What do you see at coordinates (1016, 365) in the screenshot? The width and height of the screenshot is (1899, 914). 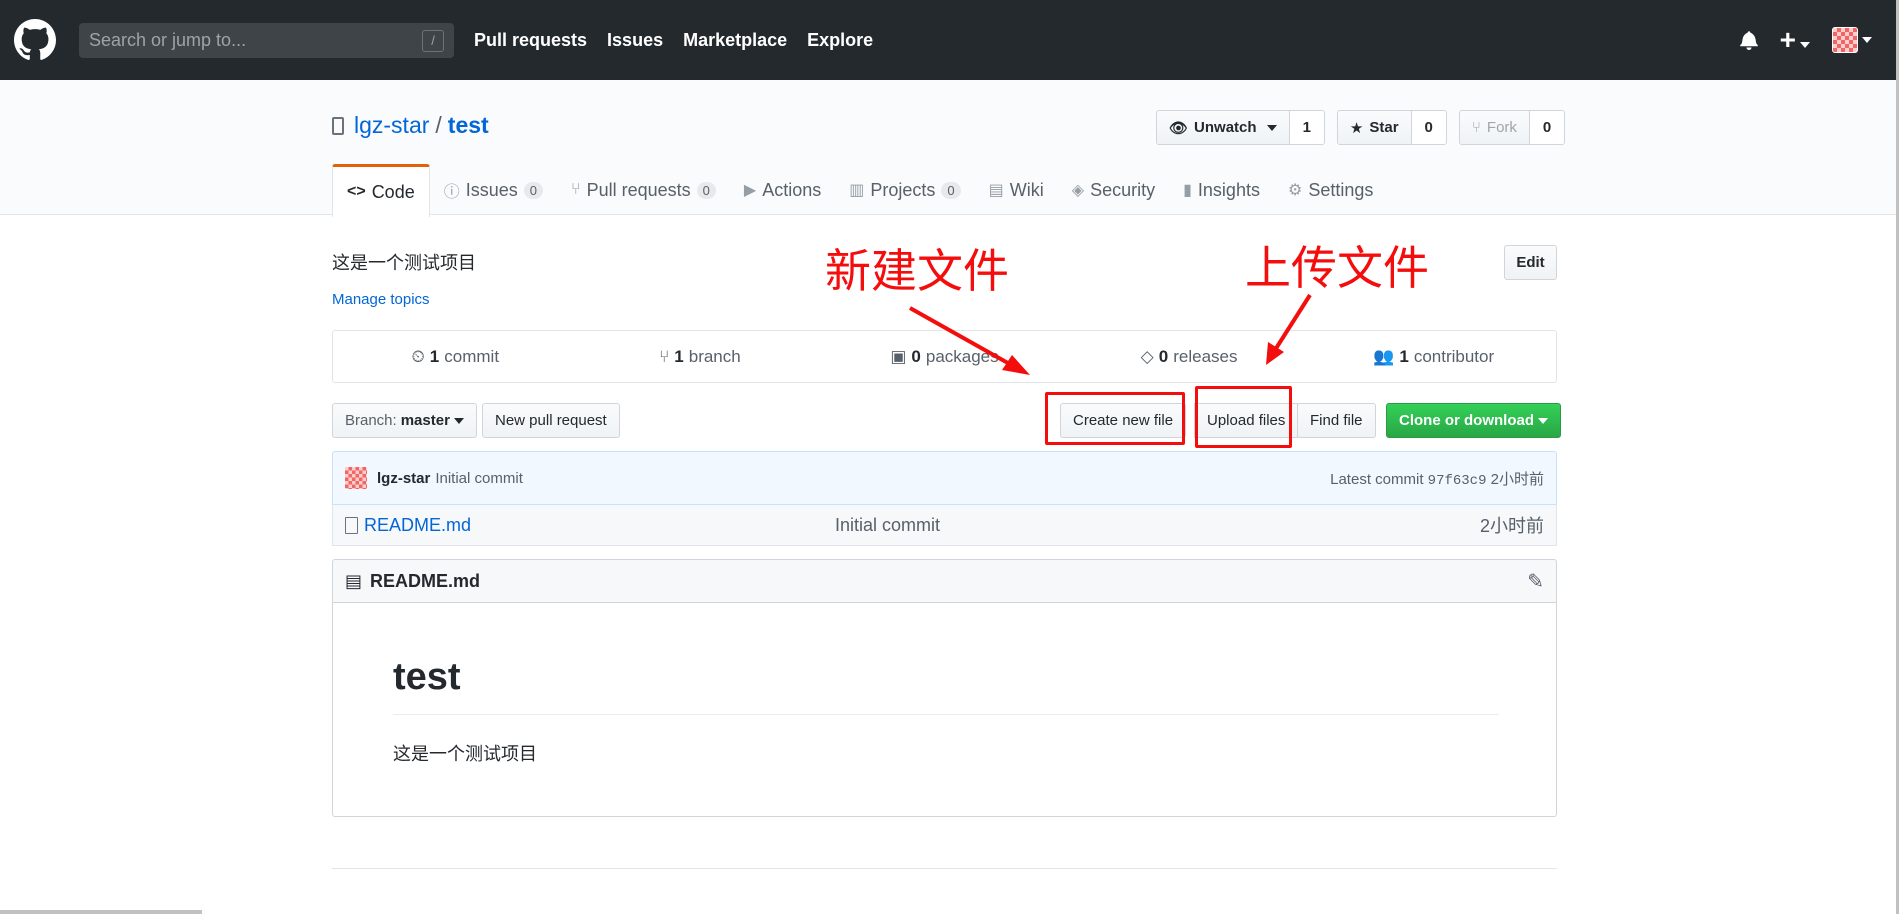 I see `arrow-head-new-file` at bounding box center [1016, 365].